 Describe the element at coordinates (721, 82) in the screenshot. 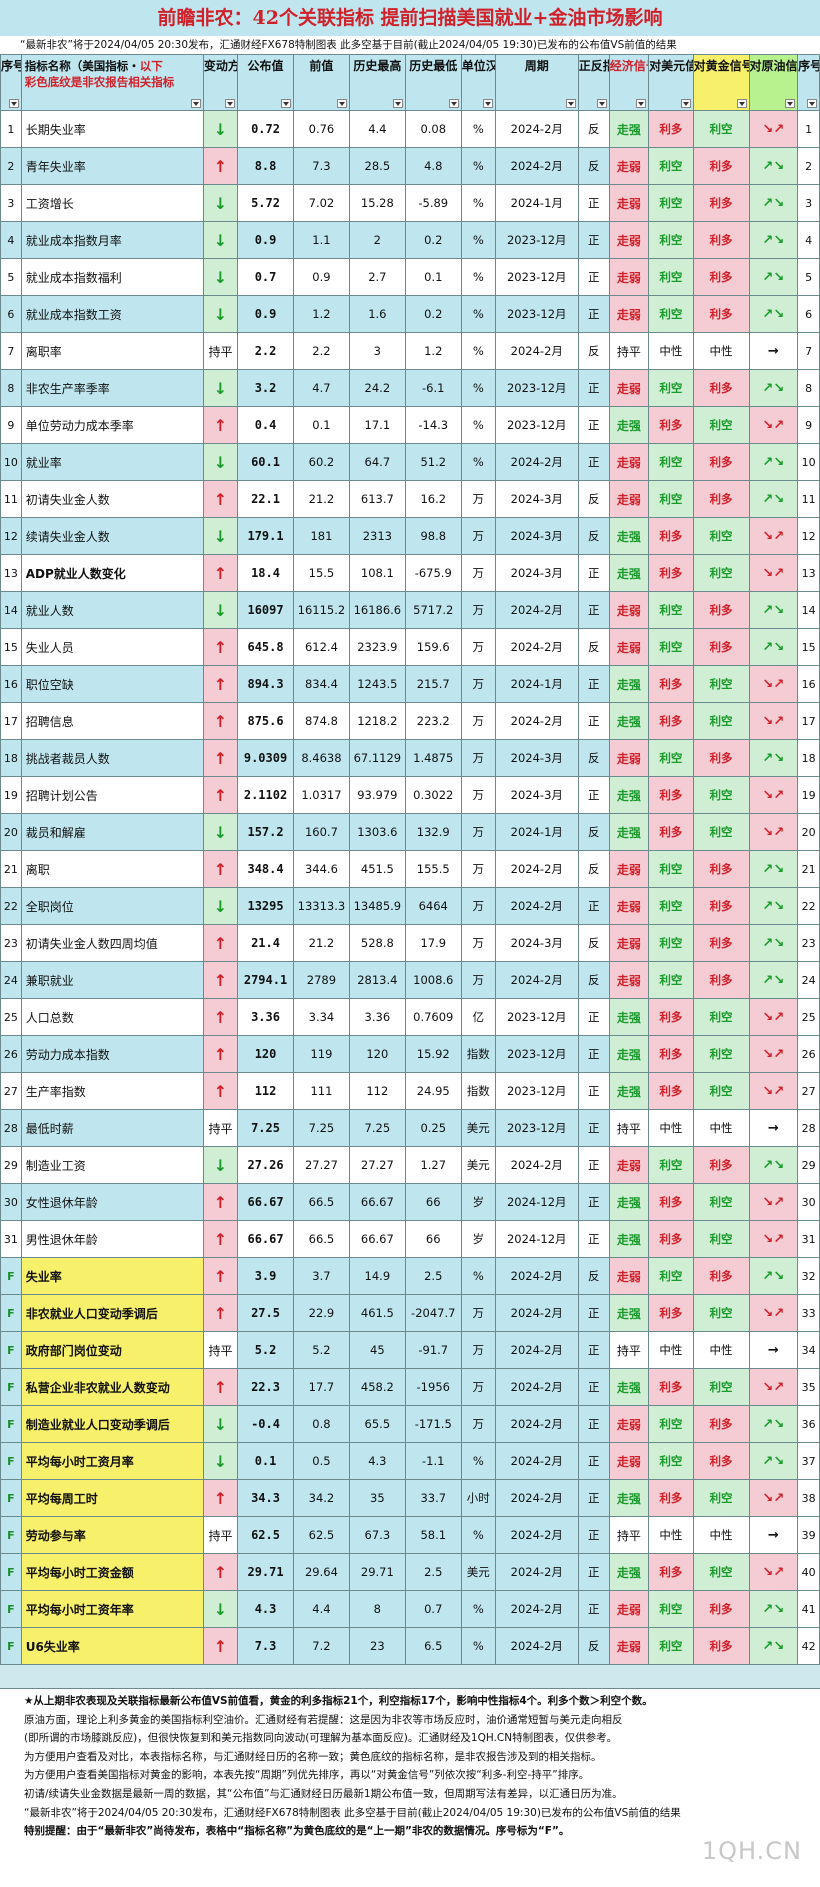

I see `header-gold: 对黄金信号` at that location.